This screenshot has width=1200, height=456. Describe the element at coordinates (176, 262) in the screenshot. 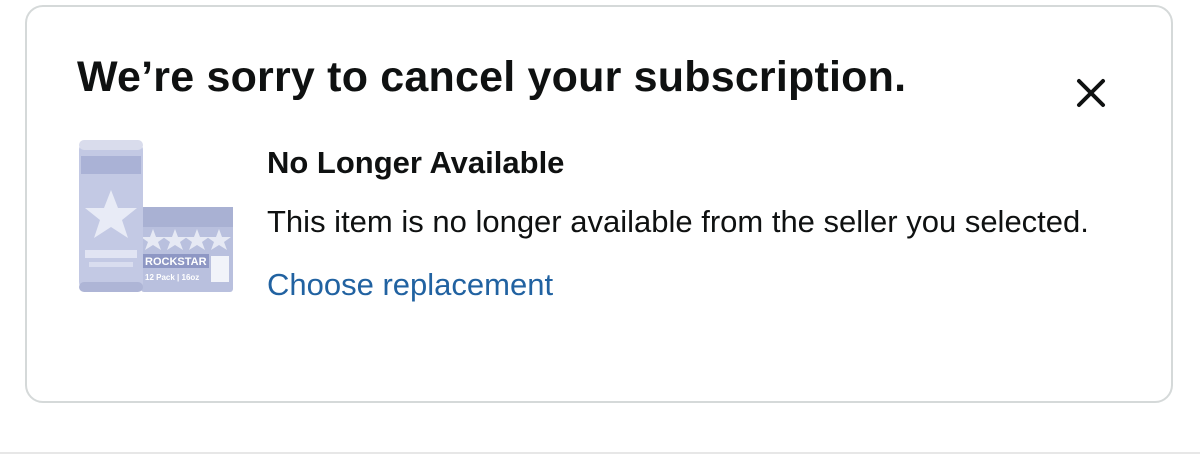

I see `pack-brand-text: ROCKSTAR` at that location.